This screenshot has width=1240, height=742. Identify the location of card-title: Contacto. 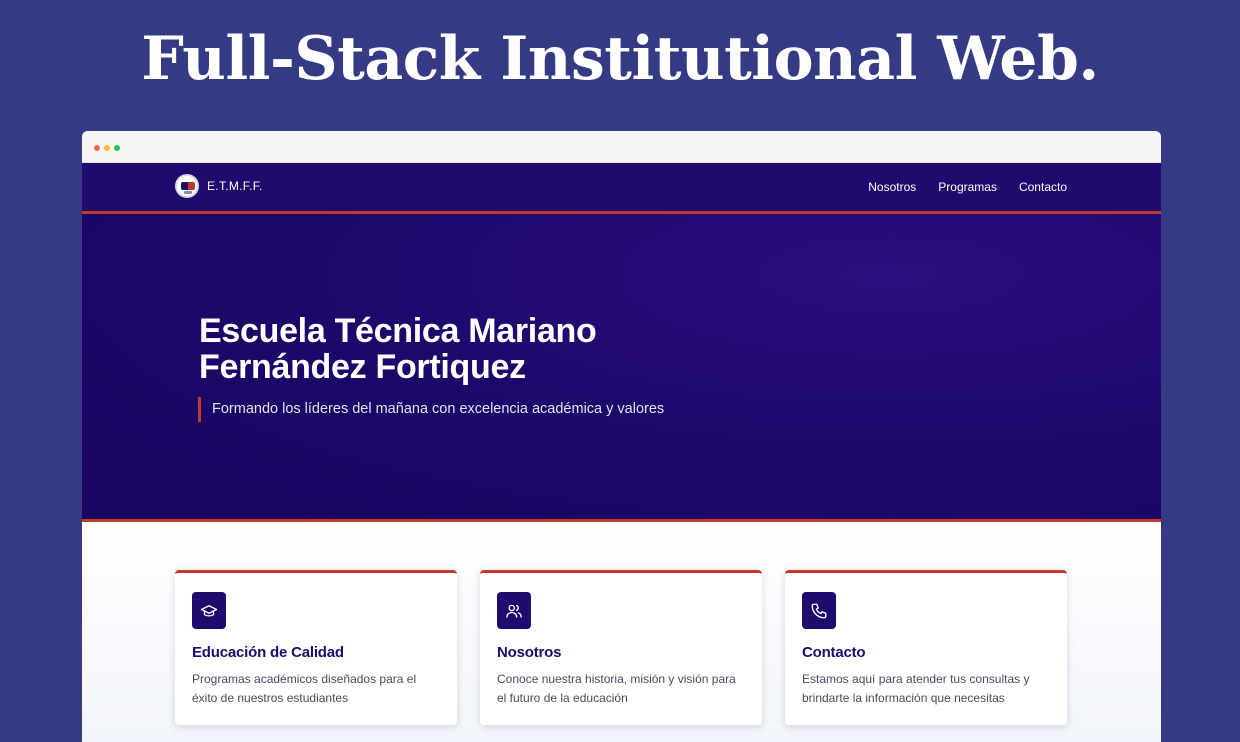
(834, 652).